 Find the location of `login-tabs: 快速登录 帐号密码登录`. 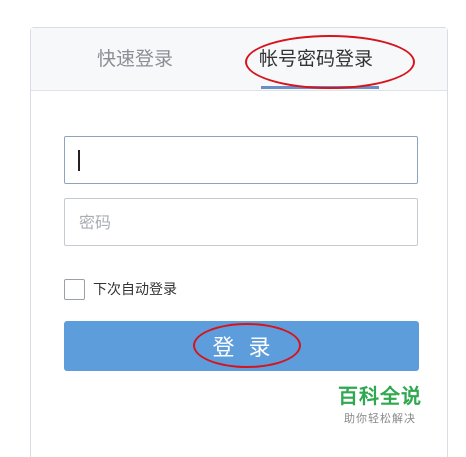

login-tabs: 快速登录 帐号密码登录 is located at coordinates (239, 59).